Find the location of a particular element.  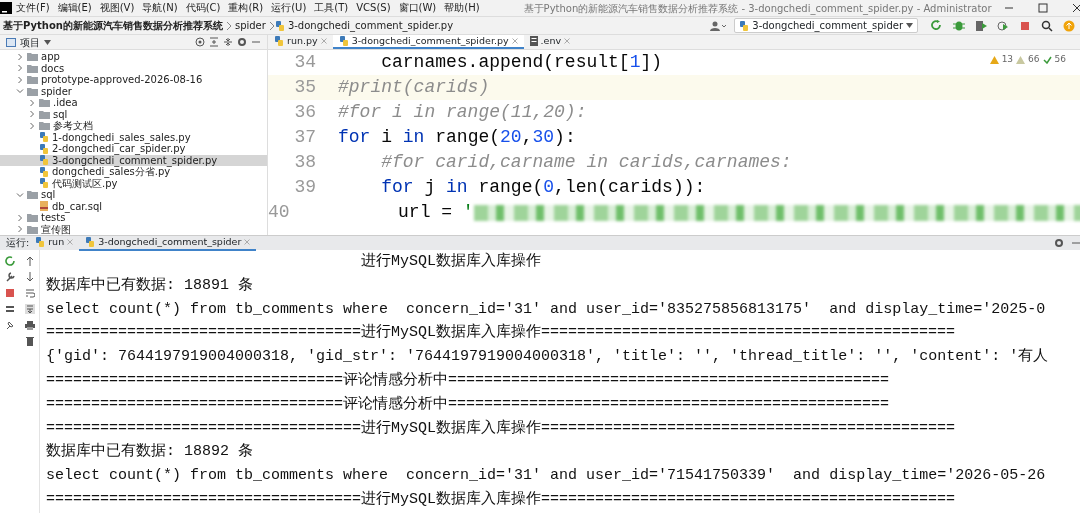

tree-item: app is located at coordinates (133, 57).